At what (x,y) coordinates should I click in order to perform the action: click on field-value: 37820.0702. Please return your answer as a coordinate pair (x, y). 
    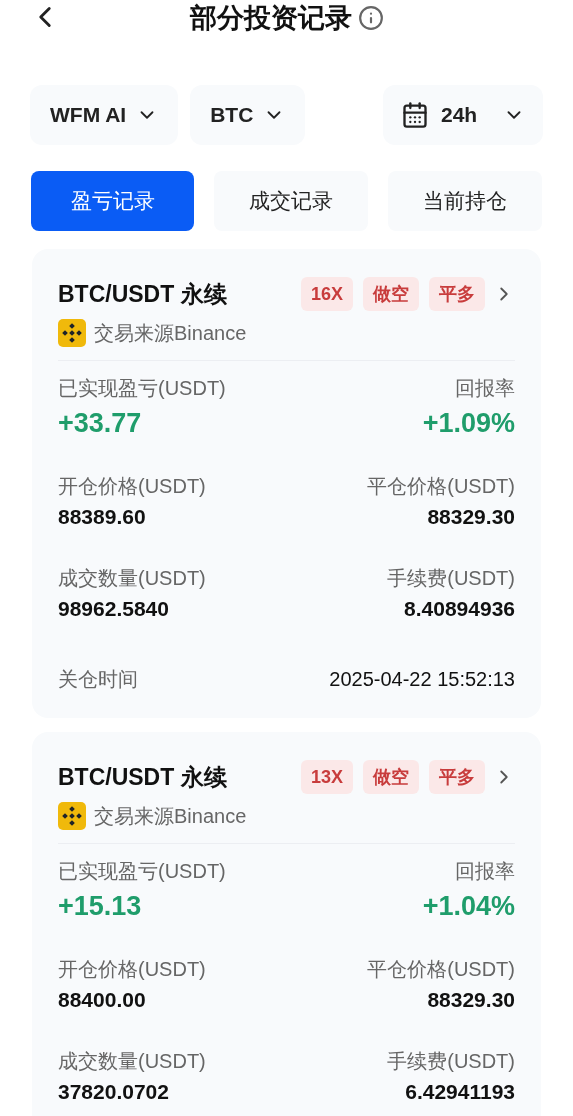
    Looking at the image, I should click on (114, 1091).